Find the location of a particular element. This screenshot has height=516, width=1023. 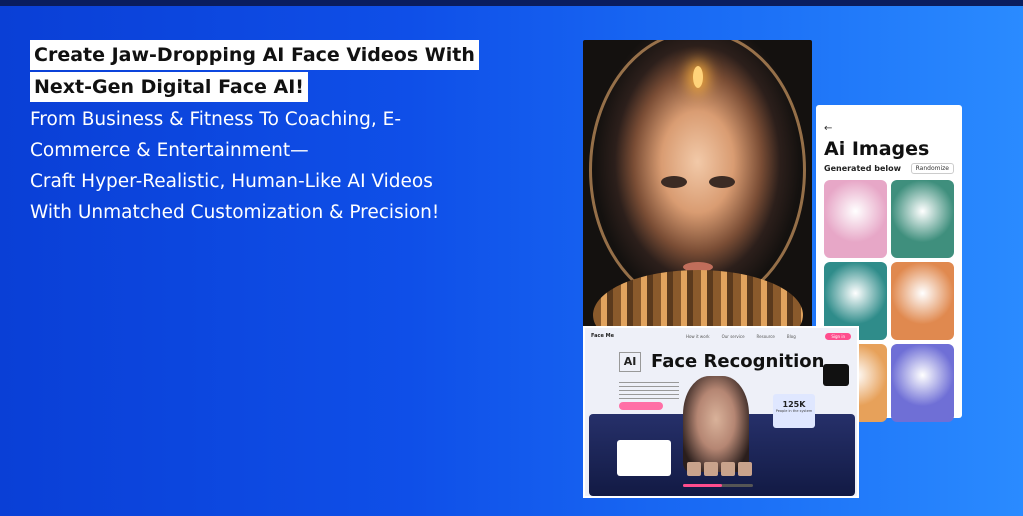

mock-cta-button is located at coordinates (641, 406).